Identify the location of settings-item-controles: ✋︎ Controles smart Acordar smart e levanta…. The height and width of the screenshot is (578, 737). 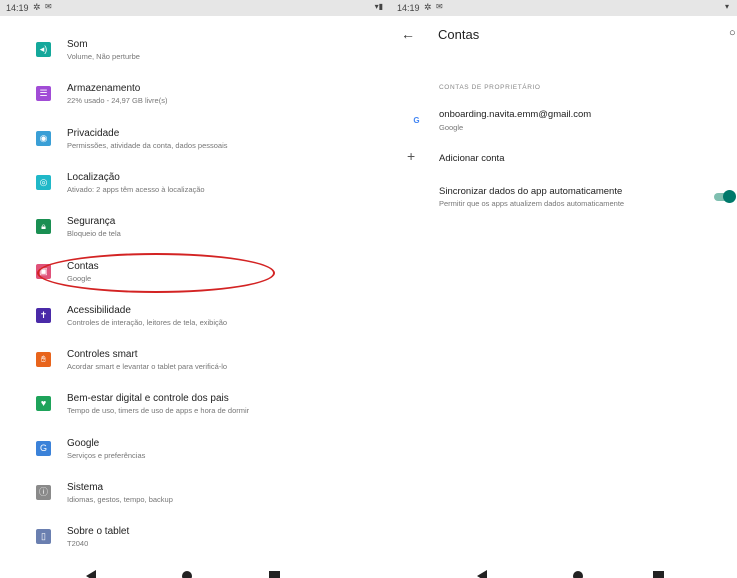
(195, 367).